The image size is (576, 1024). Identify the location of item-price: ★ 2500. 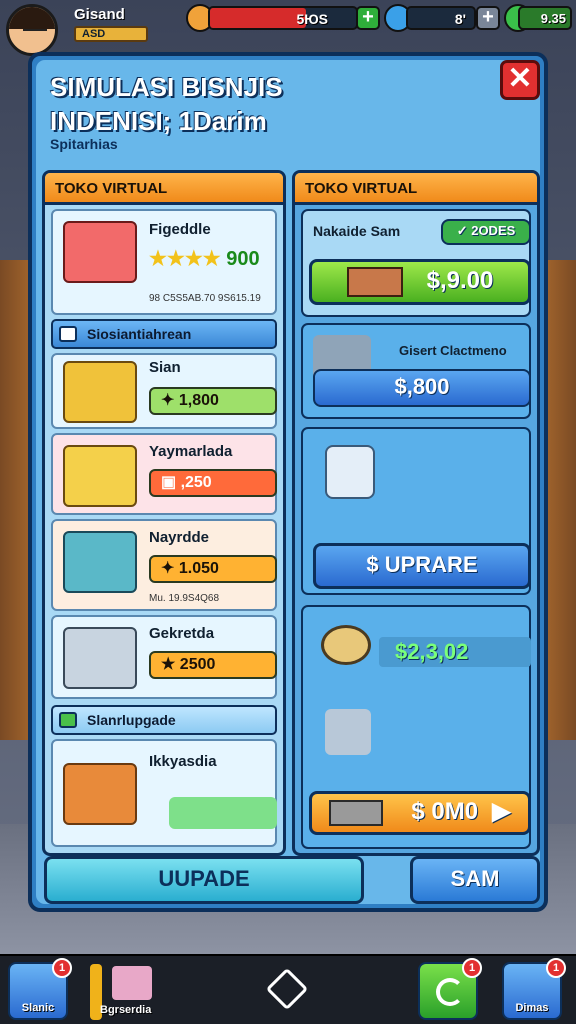
(213, 665).